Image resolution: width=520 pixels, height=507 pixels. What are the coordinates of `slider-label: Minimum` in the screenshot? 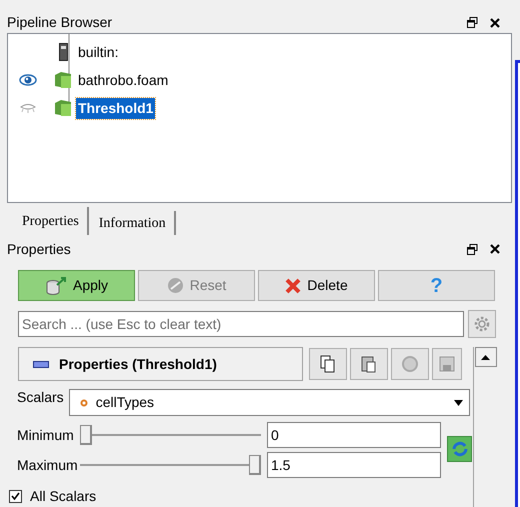 It's located at (46, 435).